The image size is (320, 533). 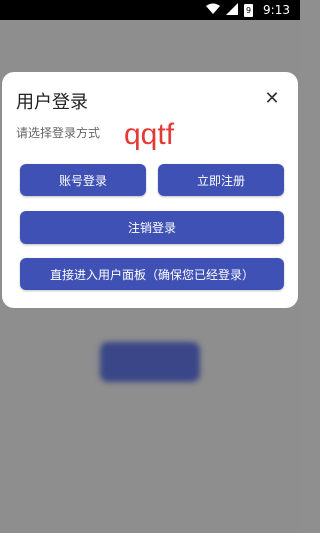 I want to click on watermark-text: qqtf, so click(x=149, y=134).